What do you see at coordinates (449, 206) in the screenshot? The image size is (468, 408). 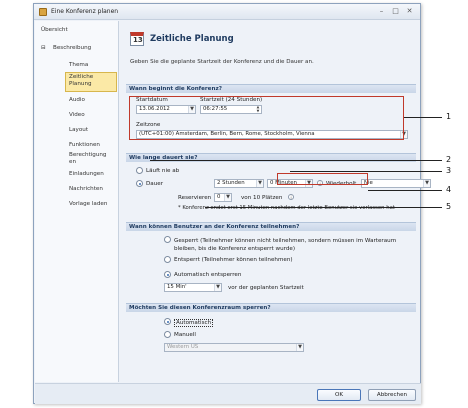 I see `annotation-number-5: 5` at bounding box center [449, 206].